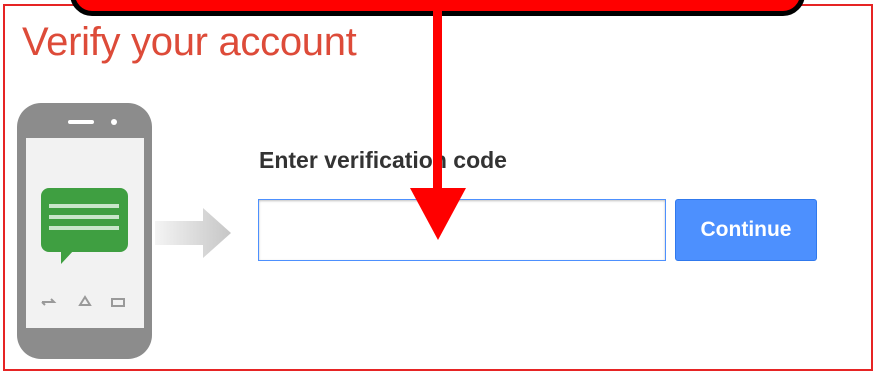 The image size is (877, 377). I want to click on page-title: Verify your account, so click(189, 42).